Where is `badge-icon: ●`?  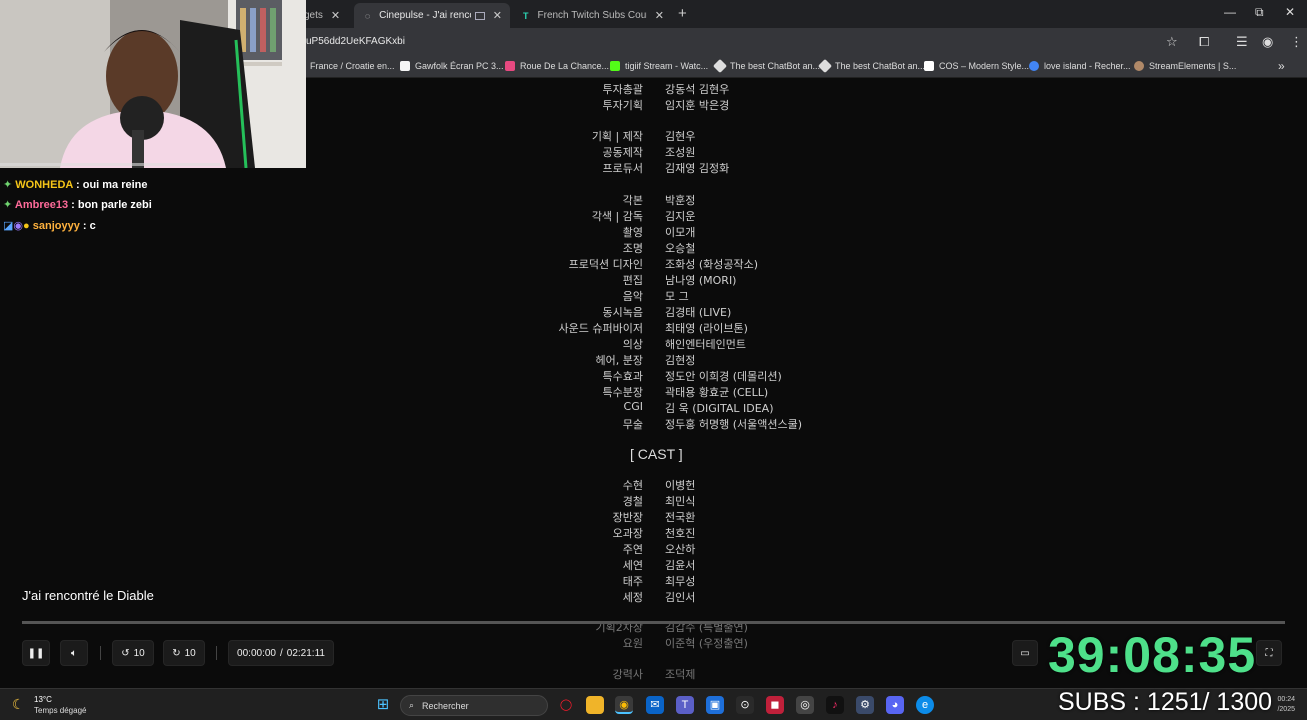
badge-icon: ● is located at coordinates (26, 226).